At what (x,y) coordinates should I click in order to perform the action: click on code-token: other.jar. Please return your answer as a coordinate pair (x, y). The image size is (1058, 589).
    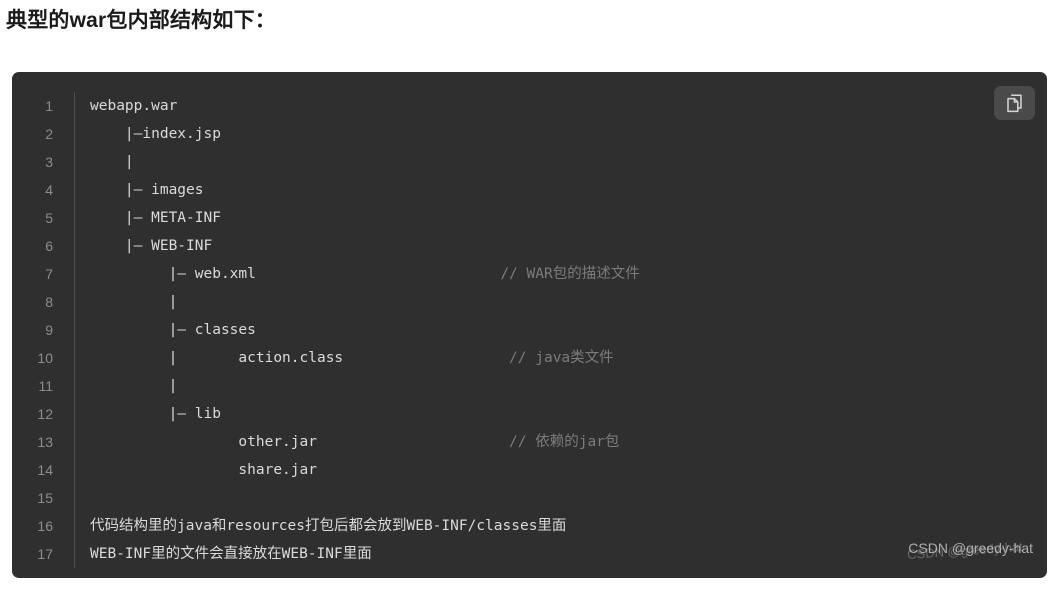
    Looking at the image, I should click on (203, 442).